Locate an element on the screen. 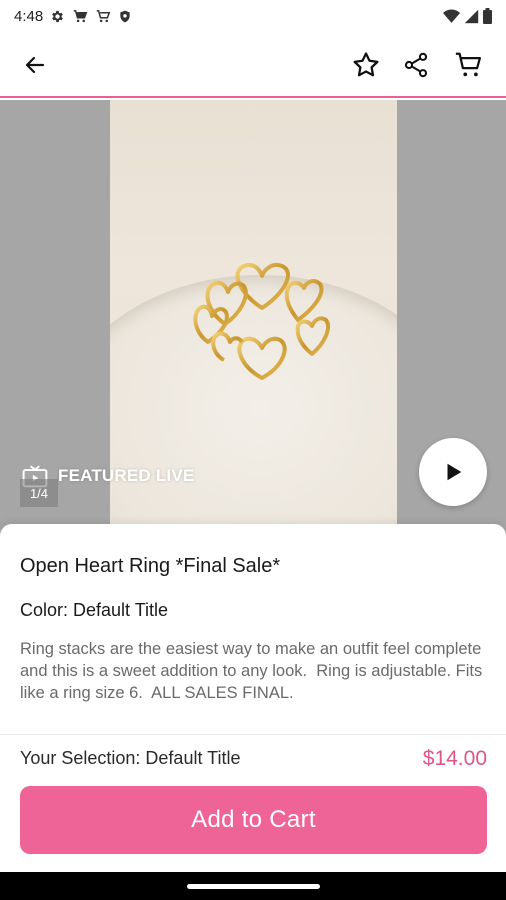  wifi-icon is located at coordinates (451, 16).